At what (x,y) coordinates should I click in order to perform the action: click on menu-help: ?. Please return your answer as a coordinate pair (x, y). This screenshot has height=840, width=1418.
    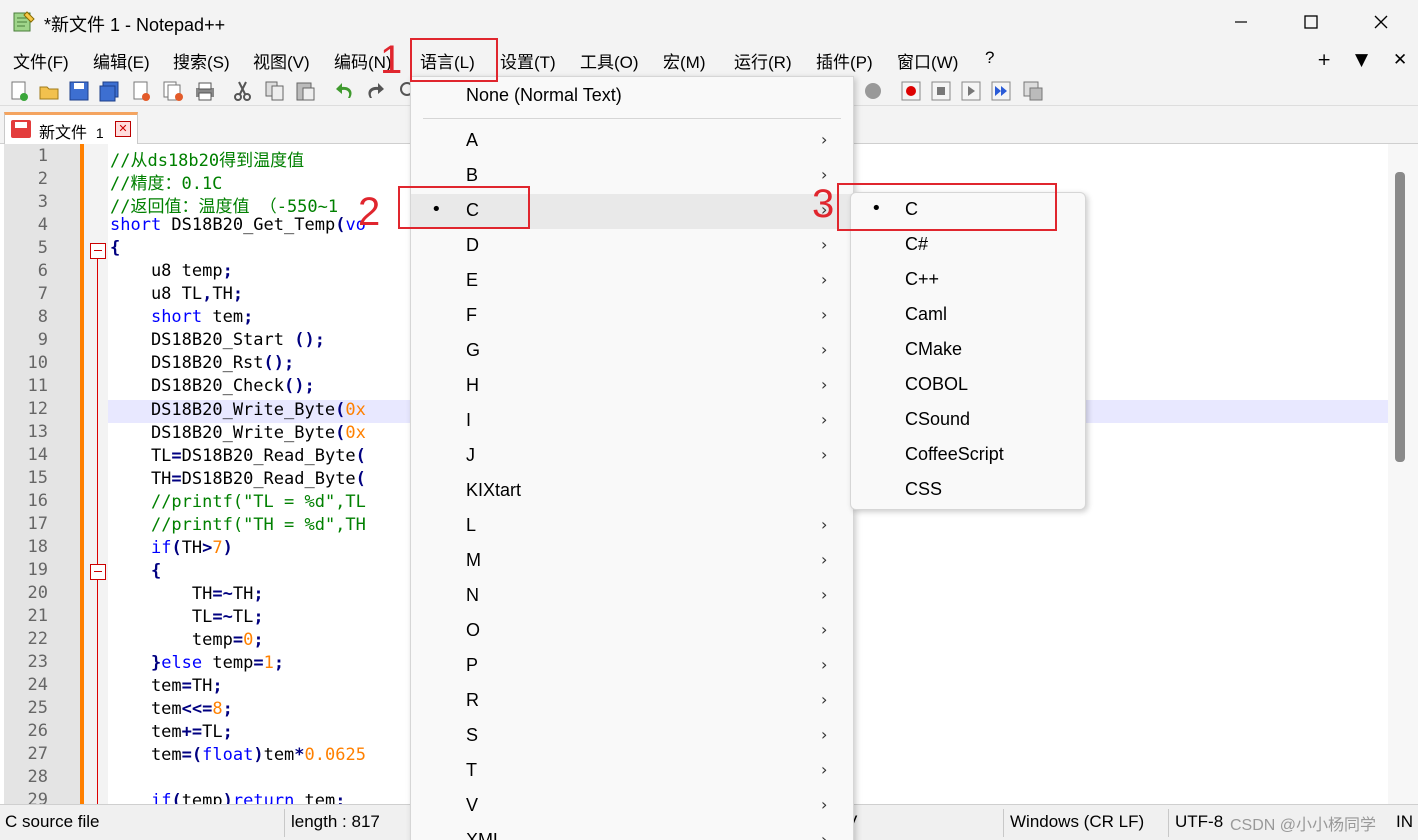
    Looking at the image, I should click on (989, 58).